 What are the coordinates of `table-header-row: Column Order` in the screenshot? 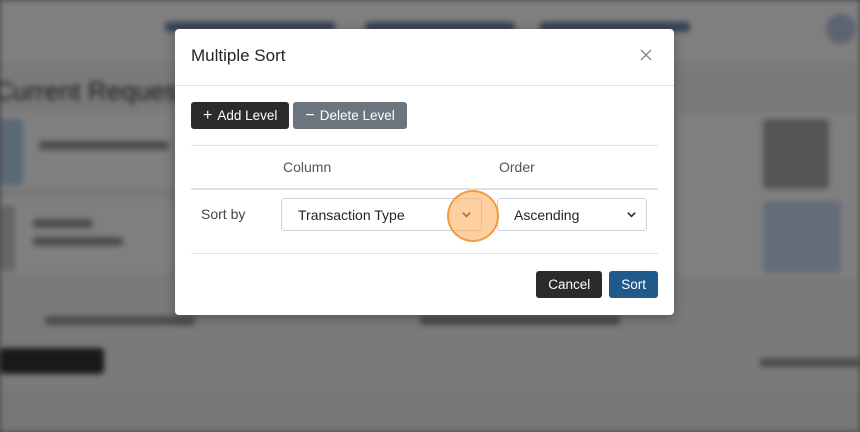 It's located at (424, 167).